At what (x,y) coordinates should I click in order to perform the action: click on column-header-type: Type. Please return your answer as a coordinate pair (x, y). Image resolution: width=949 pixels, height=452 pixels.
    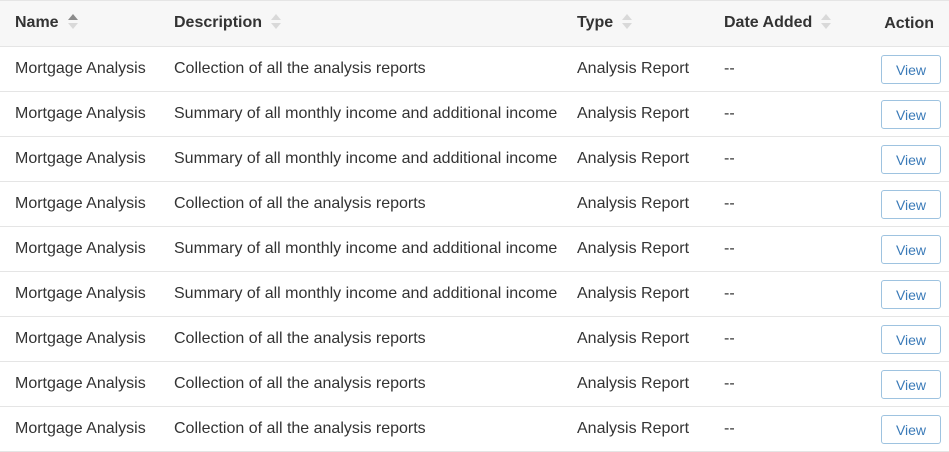
    Looking at the image, I should click on (650, 23).